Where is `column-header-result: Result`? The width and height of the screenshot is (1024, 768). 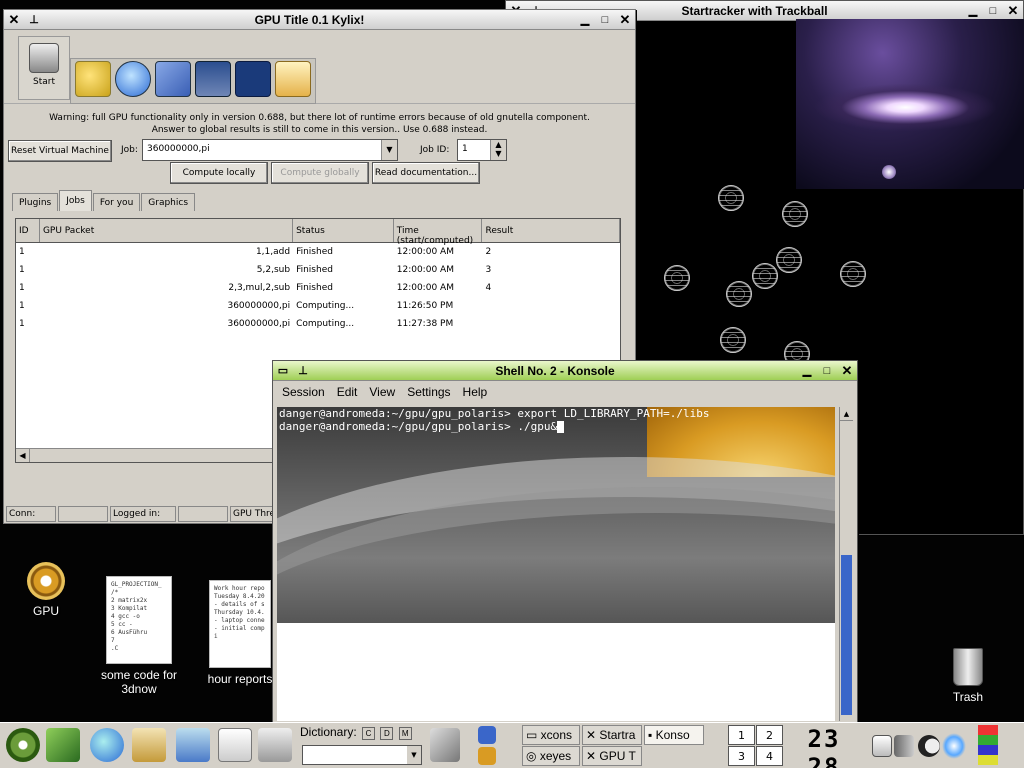
column-header-result: Result is located at coordinates (551, 230).